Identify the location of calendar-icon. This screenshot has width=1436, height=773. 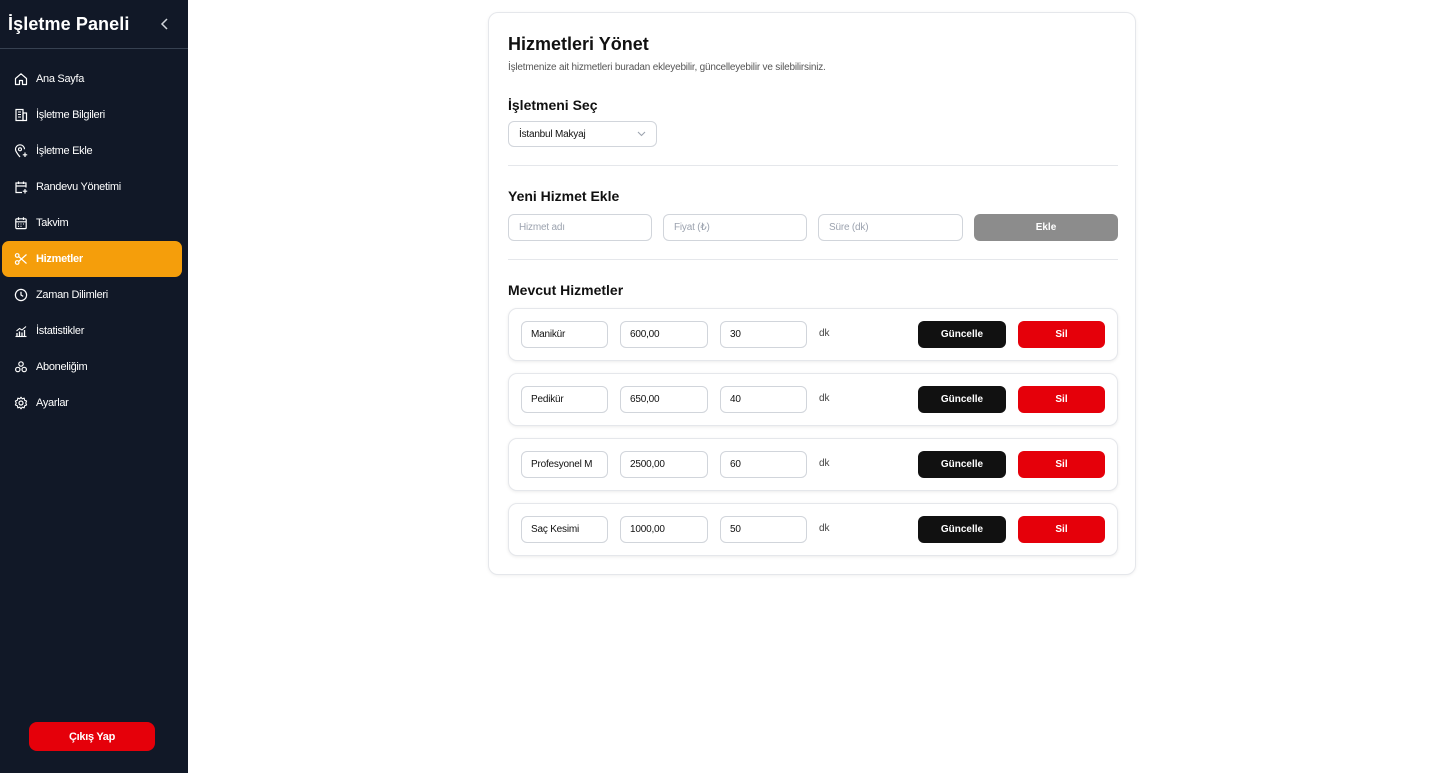
(21, 223).